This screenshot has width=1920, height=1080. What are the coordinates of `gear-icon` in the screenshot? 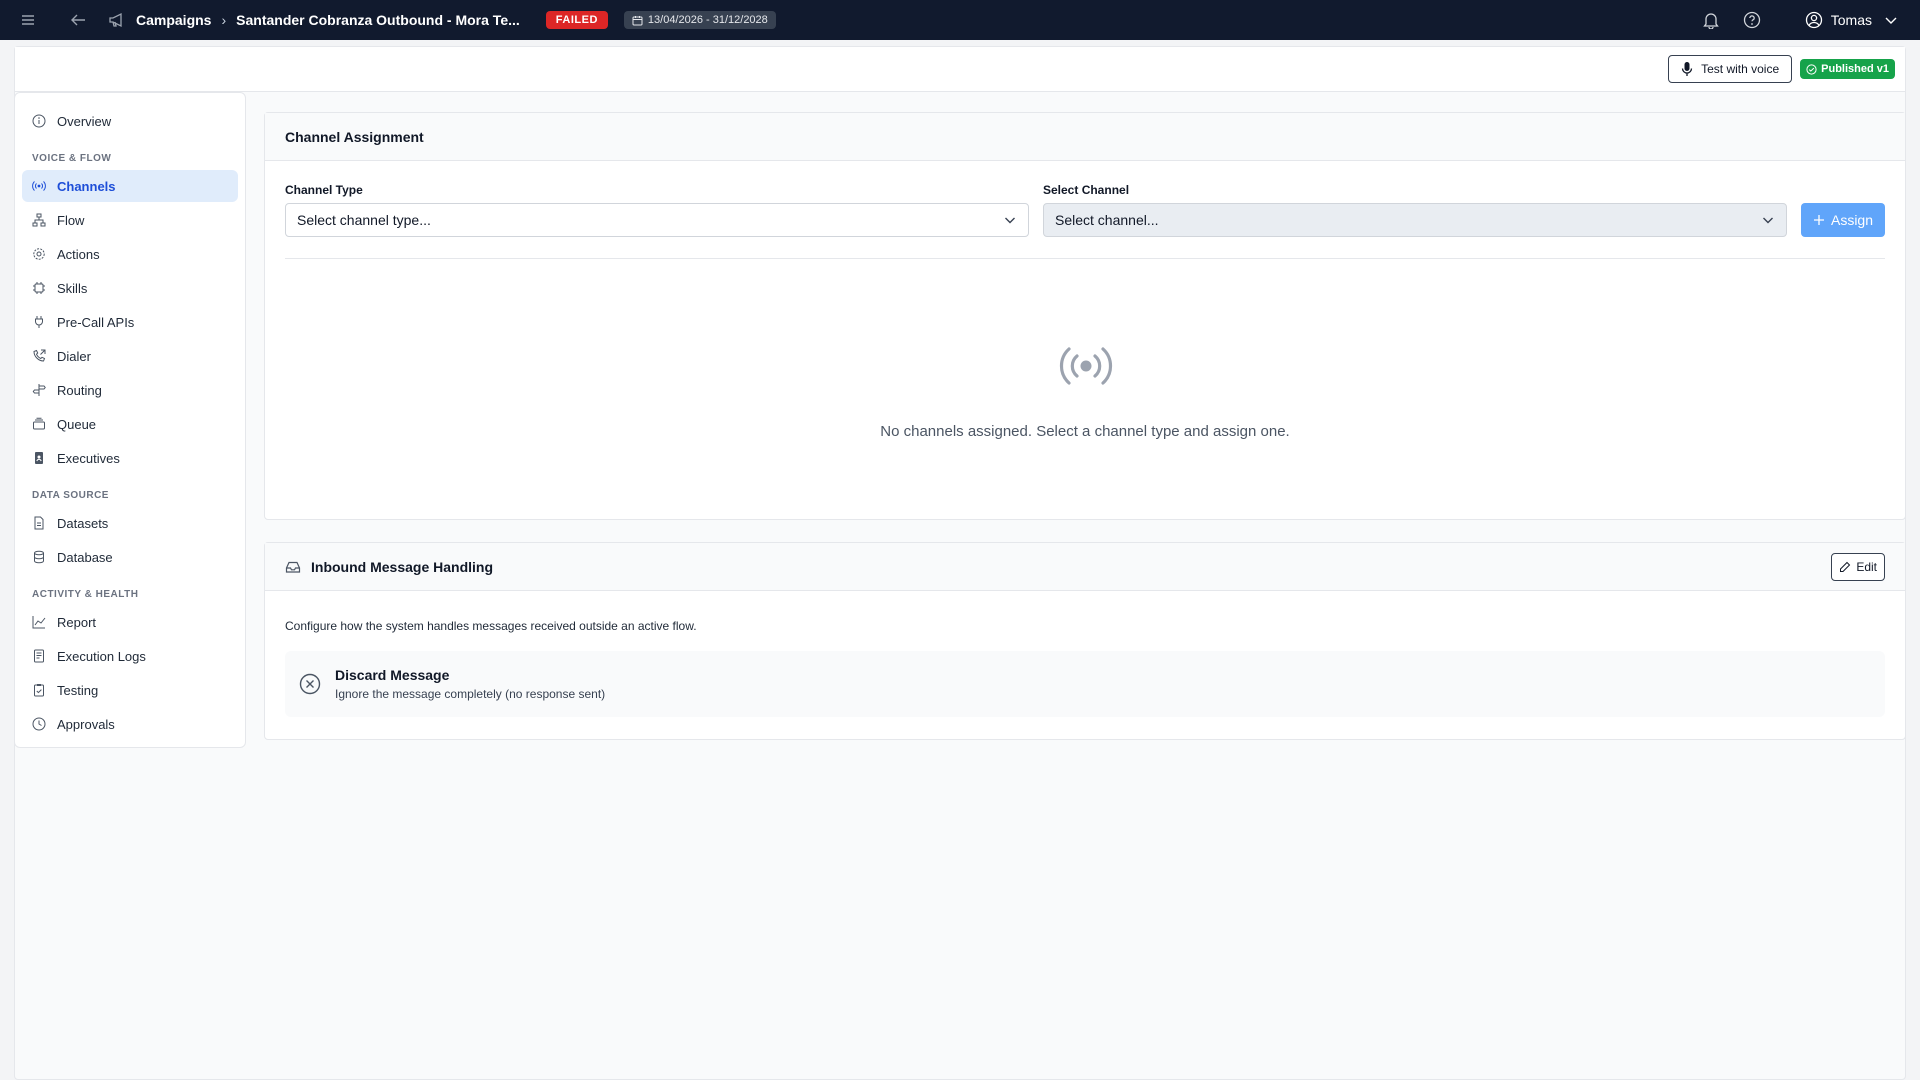 It's located at (39, 254).